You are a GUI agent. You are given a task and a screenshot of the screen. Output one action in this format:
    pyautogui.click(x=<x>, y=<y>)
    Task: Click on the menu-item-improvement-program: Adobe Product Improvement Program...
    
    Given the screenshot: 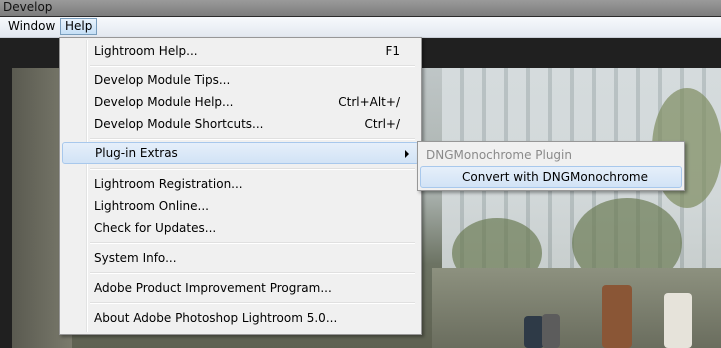 What is the action you would take?
    pyautogui.click(x=239, y=288)
    